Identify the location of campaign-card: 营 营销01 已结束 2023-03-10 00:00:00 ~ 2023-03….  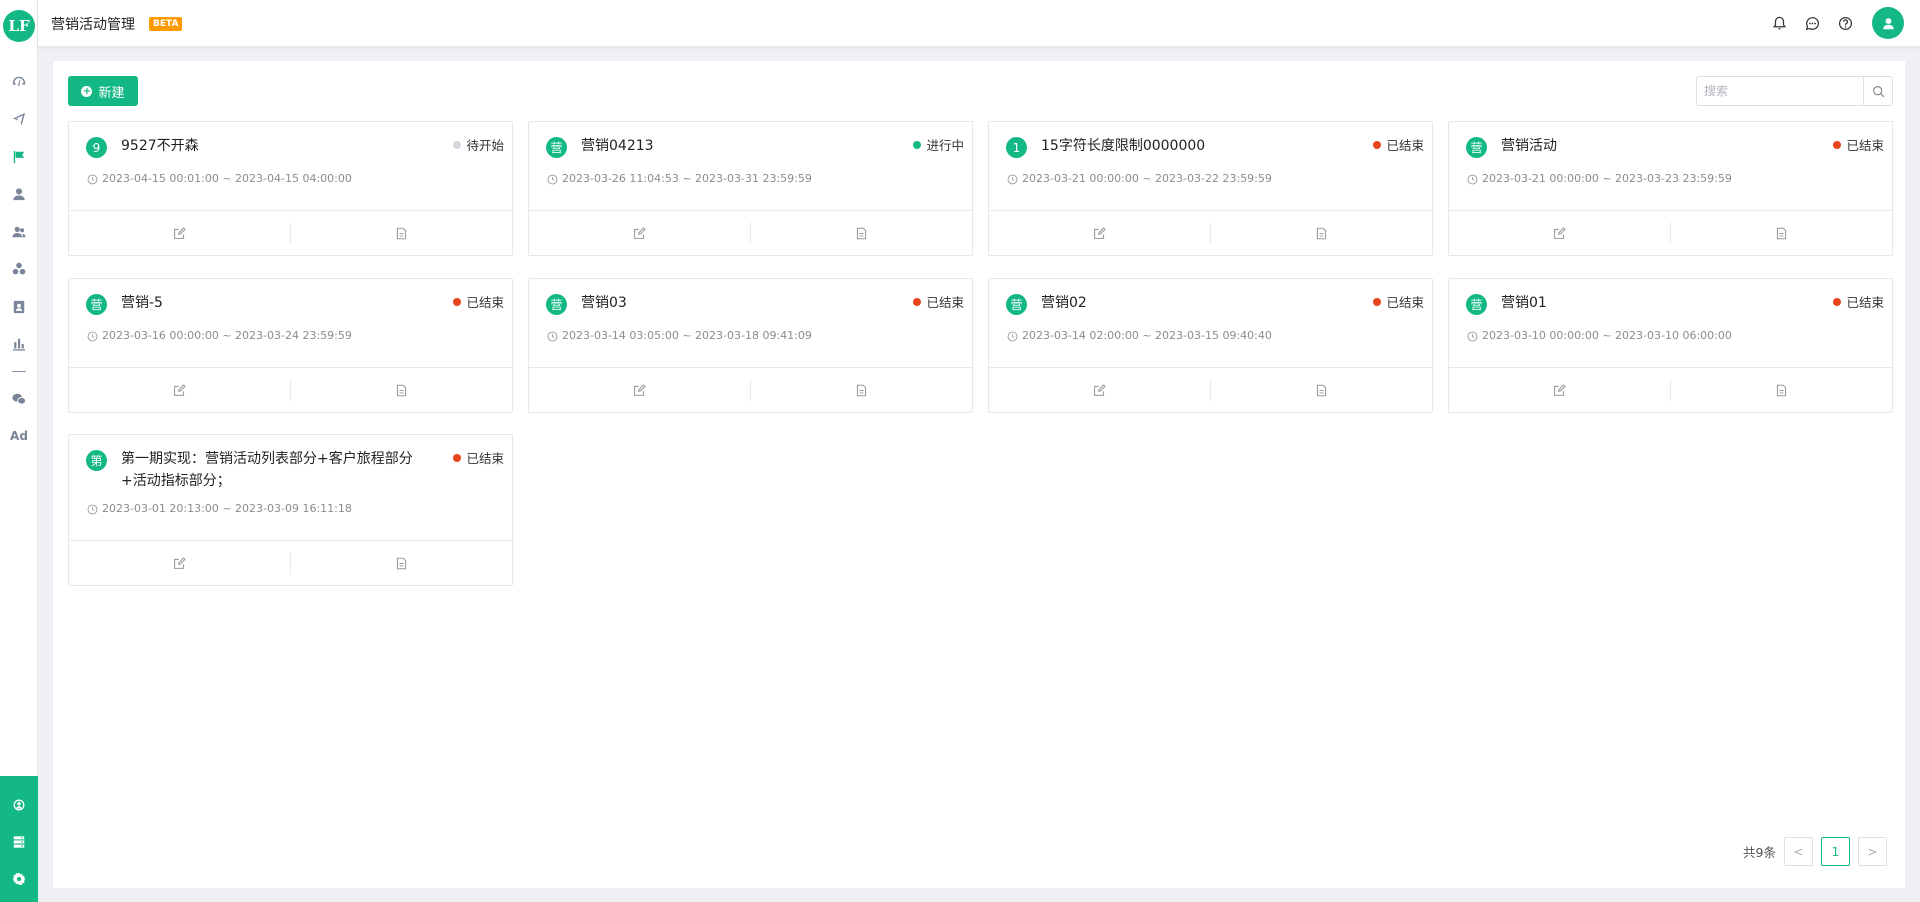
(1670, 345).